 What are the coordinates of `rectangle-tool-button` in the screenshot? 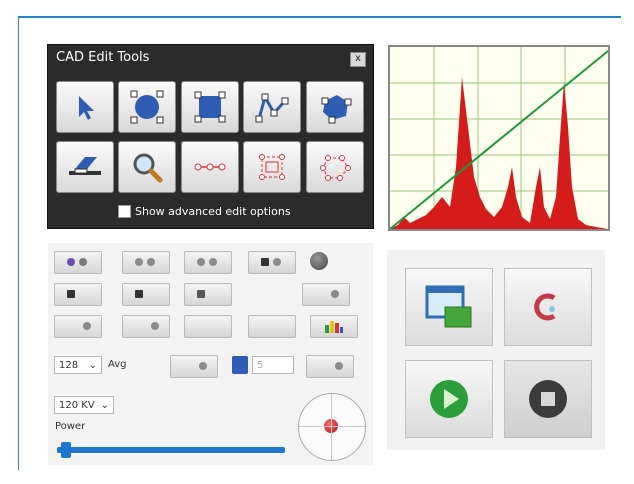 It's located at (210, 107).